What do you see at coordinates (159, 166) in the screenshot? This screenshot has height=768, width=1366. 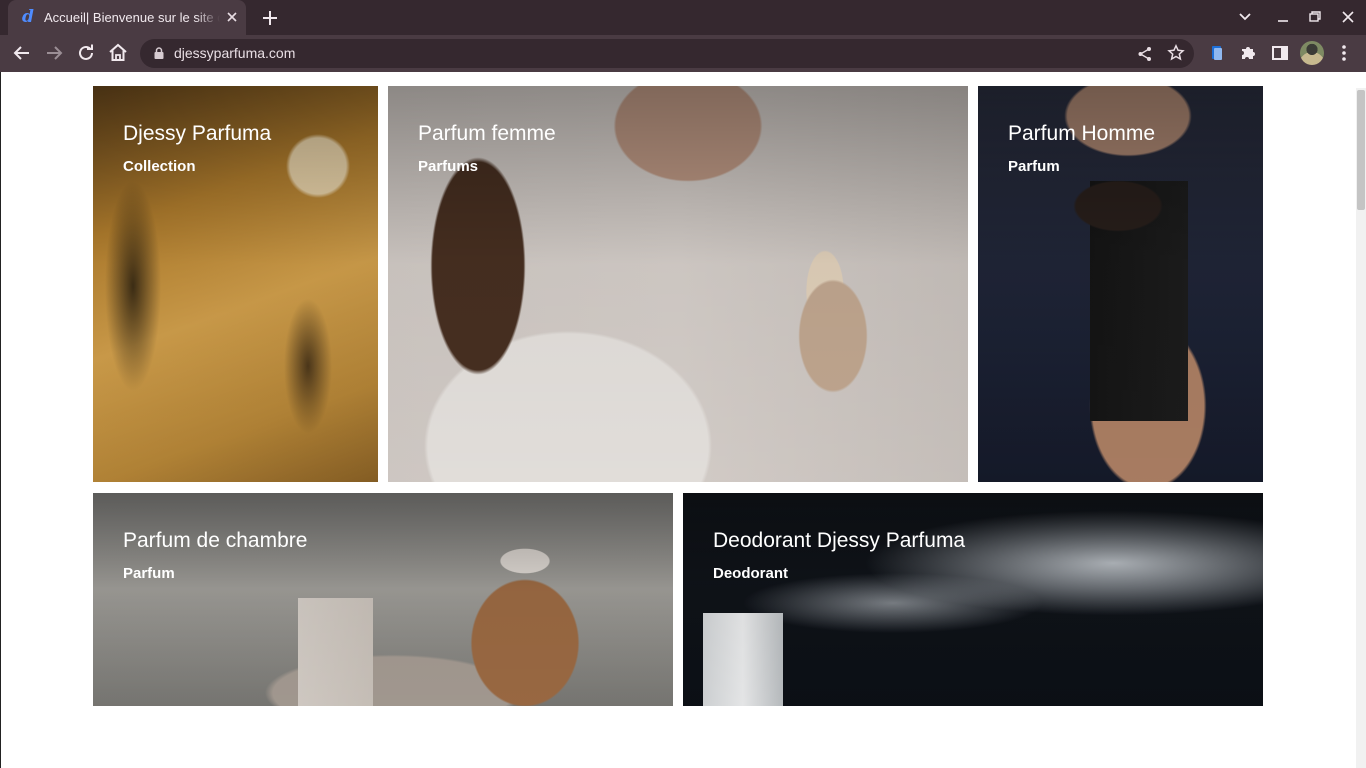 I see `card-subtitle: Collection` at bounding box center [159, 166].